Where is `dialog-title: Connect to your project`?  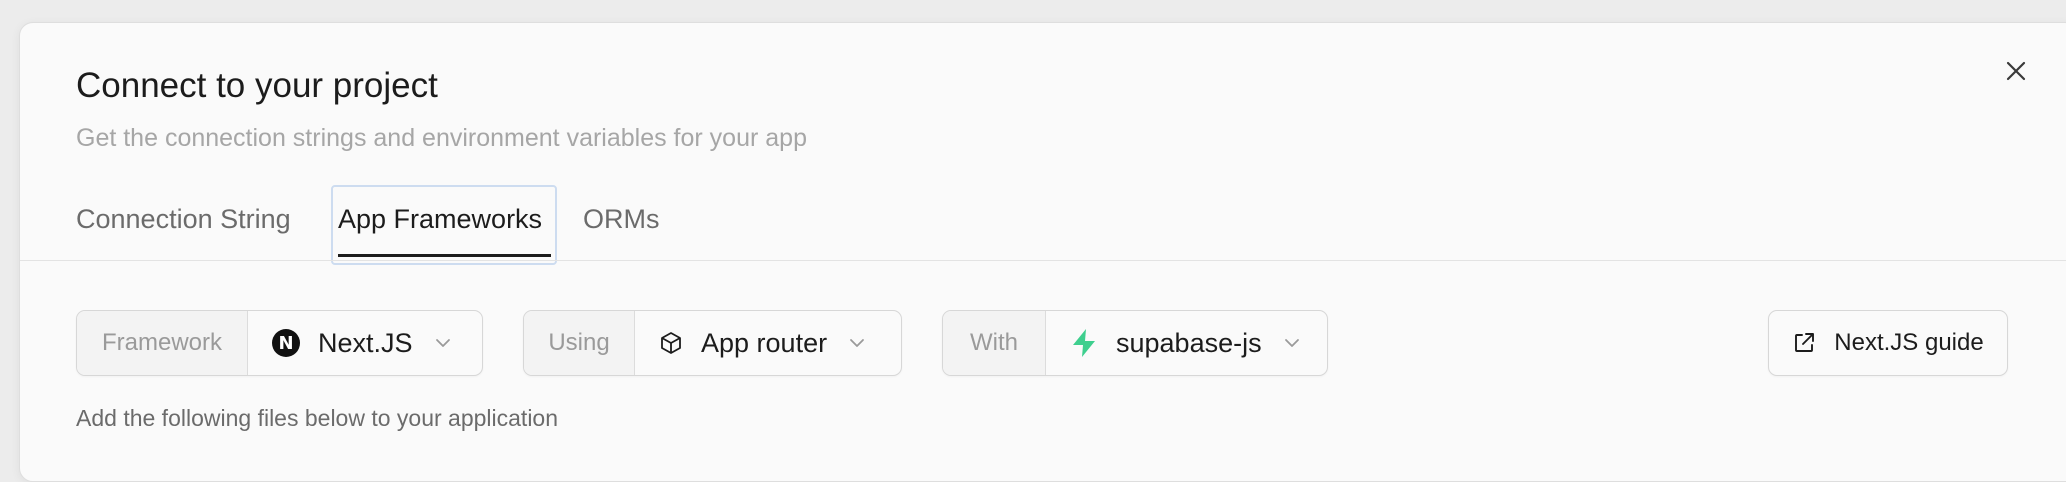
dialog-title: Connect to your project is located at coordinates (257, 85).